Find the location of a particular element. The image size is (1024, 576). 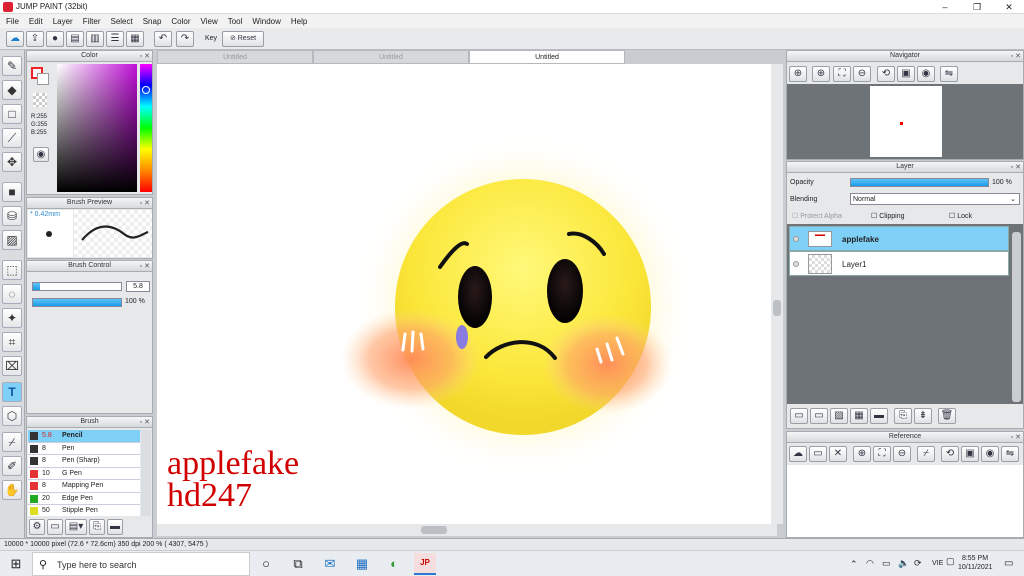

reset-button: ⊘ Reset is located at coordinates (243, 39).